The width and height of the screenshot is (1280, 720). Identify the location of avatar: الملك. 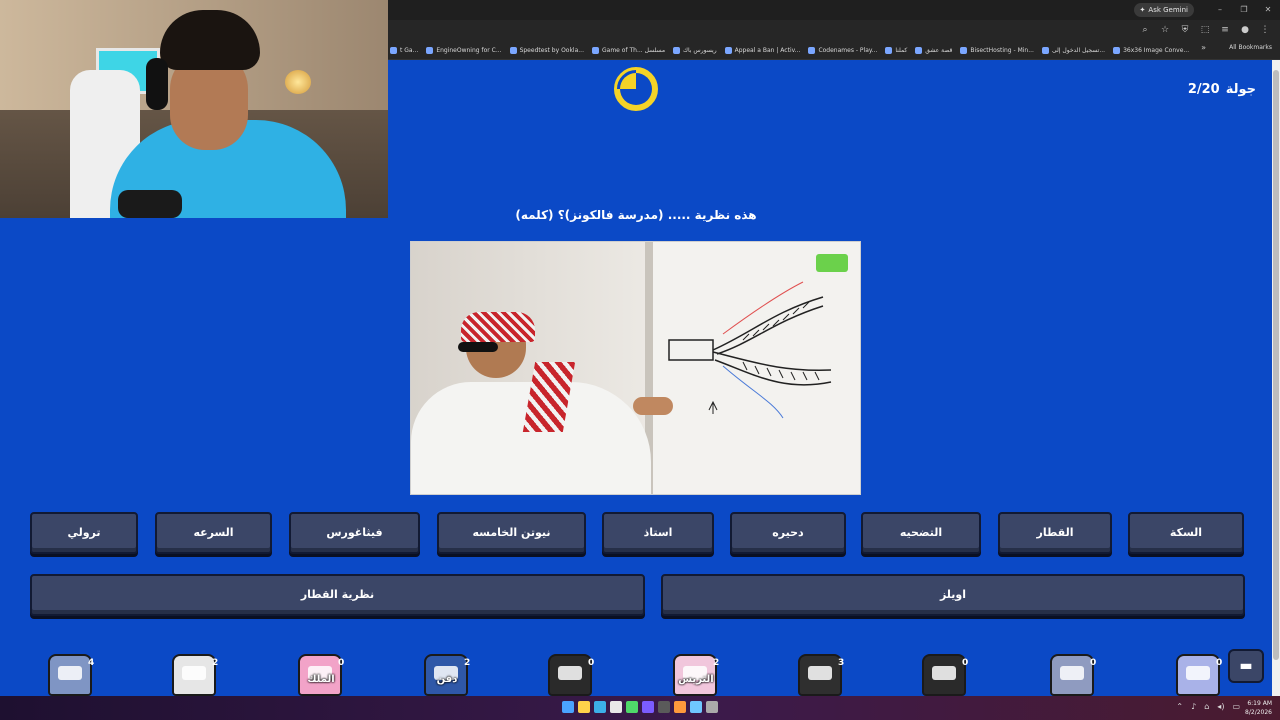
(320, 675).